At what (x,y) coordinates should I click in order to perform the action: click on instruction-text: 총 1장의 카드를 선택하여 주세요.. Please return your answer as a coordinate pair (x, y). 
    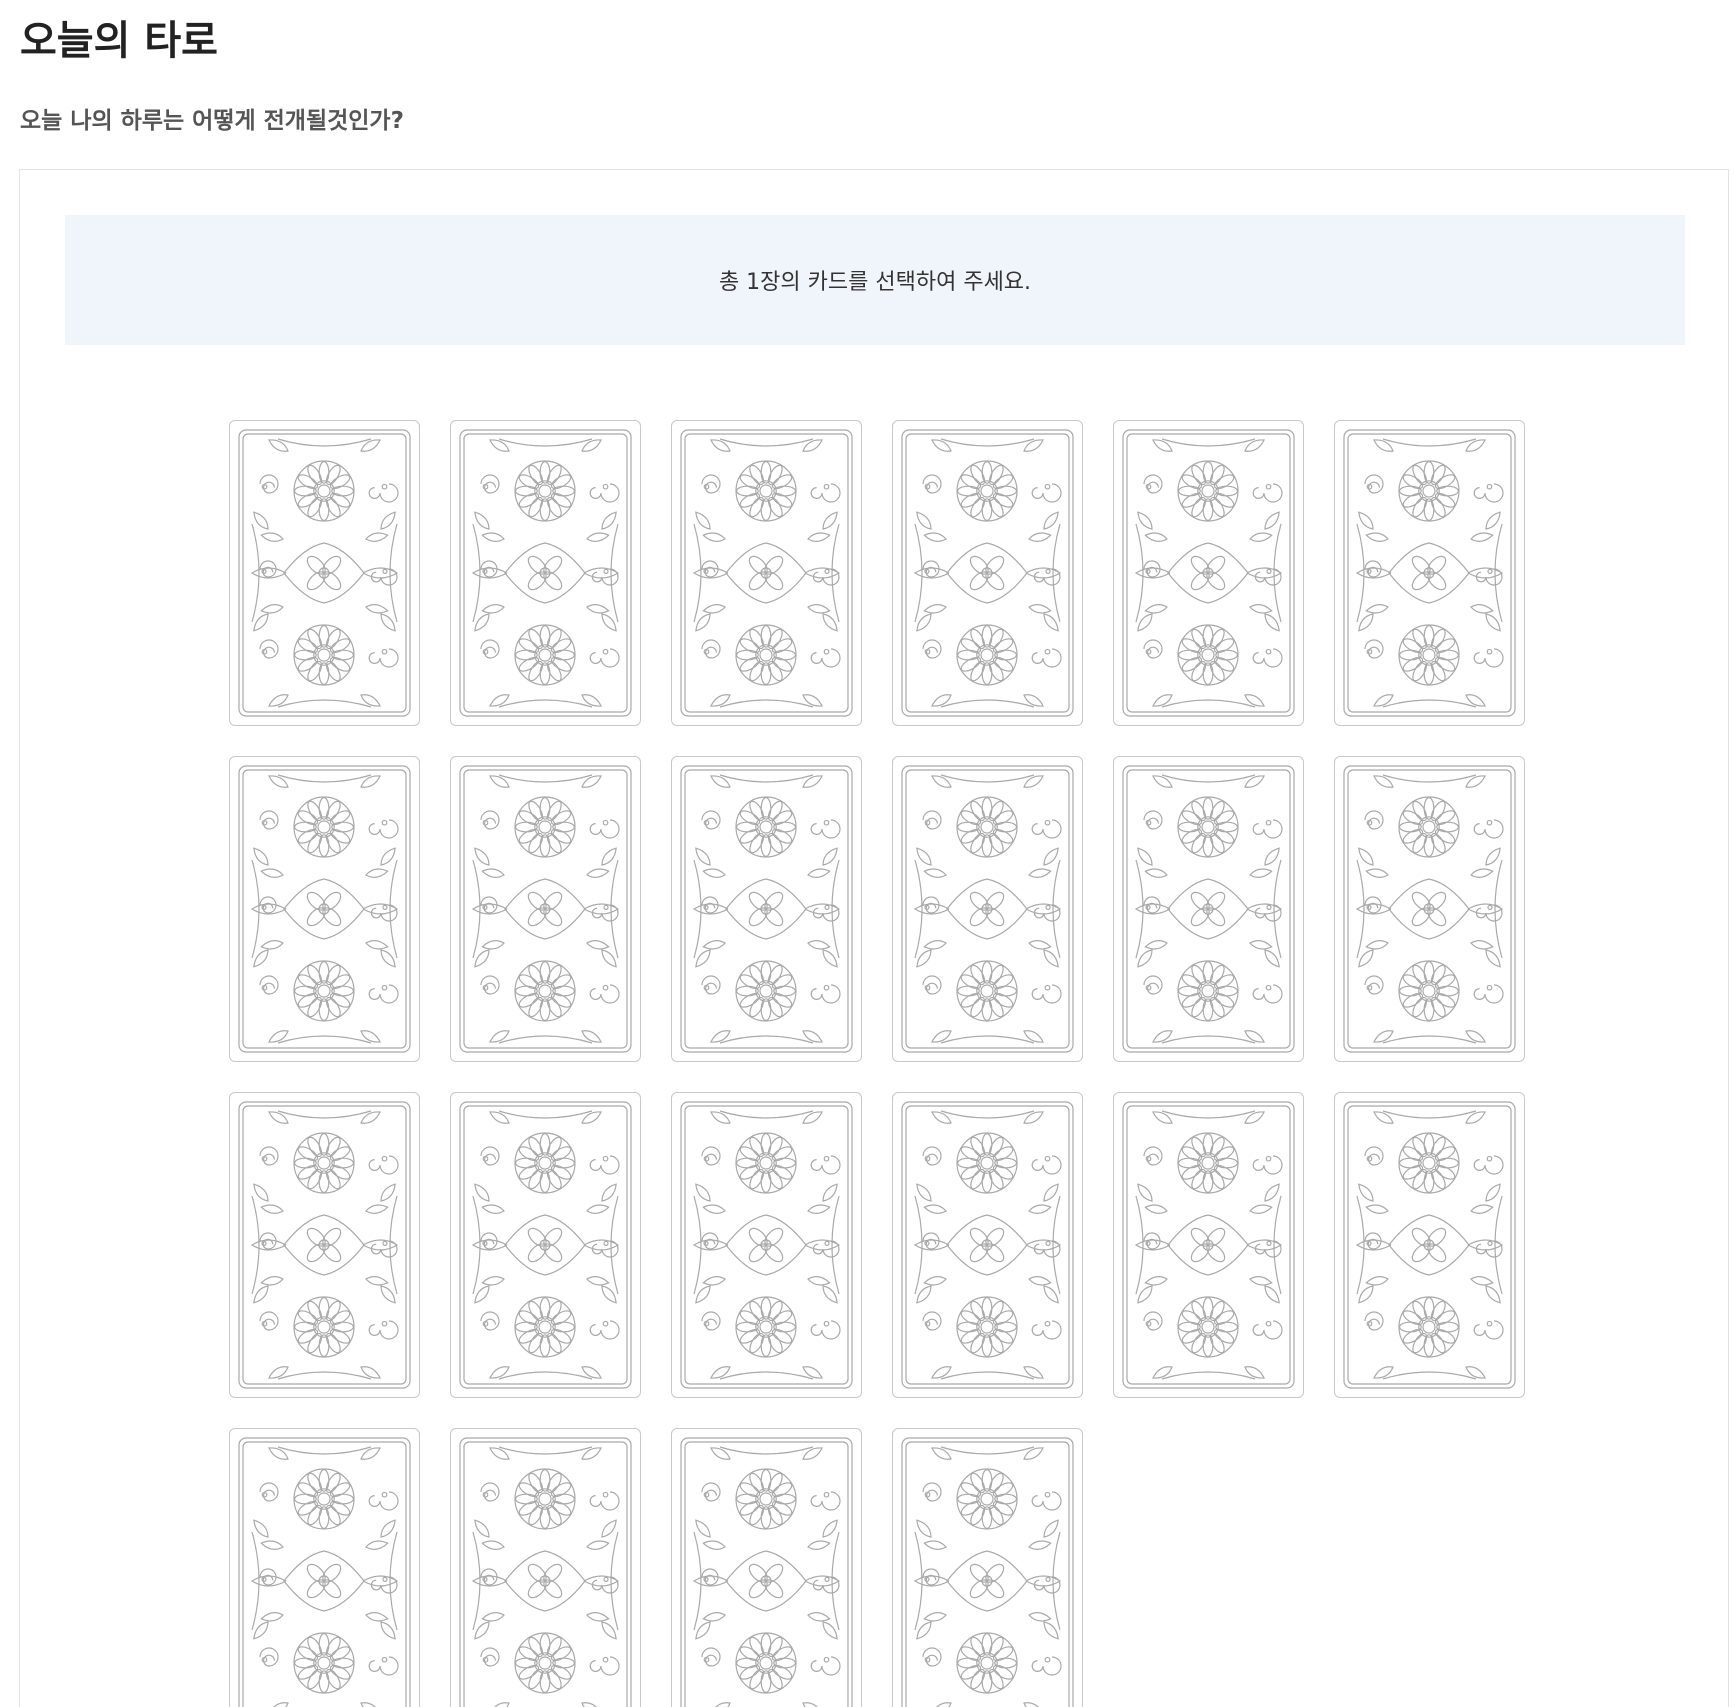
    Looking at the image, I should click on (875, 282).